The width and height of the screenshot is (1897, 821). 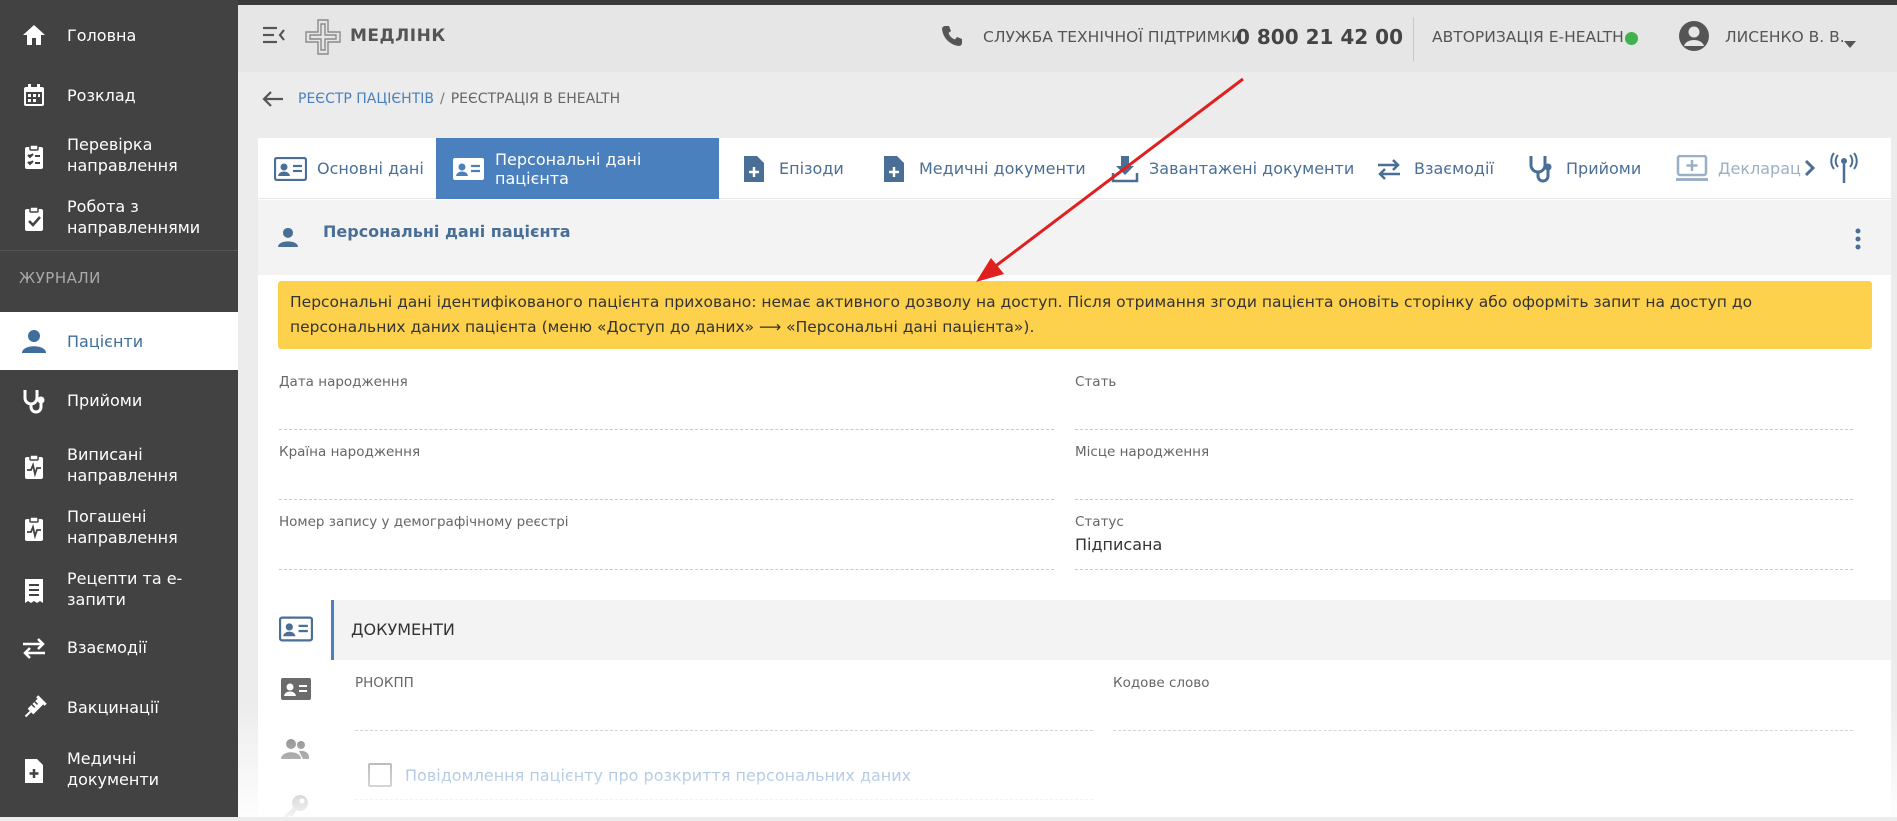 What do you see at coordinates (113, 707) in the screenshot?
I see `sidebar-item-label: Вакцинації` at bounding box center [113, 707].